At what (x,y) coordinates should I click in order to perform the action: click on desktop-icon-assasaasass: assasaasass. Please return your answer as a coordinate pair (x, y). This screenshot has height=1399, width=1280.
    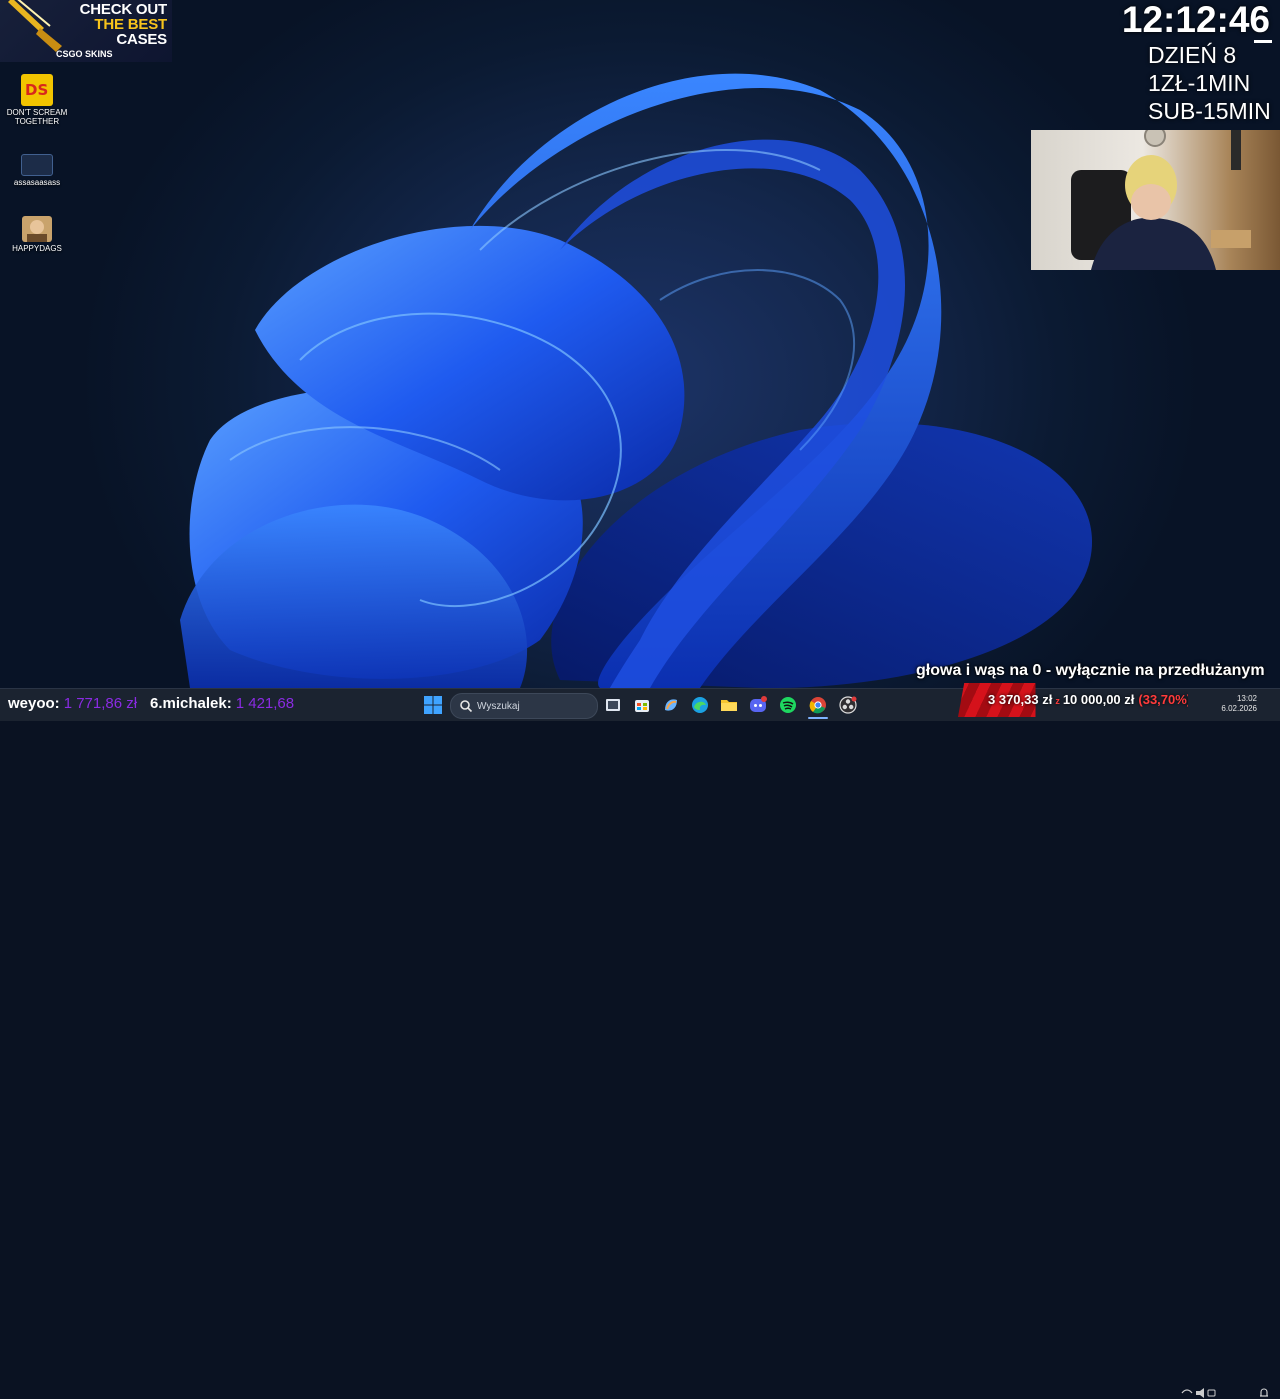
    Looking at the image, I should click on (37, 170).